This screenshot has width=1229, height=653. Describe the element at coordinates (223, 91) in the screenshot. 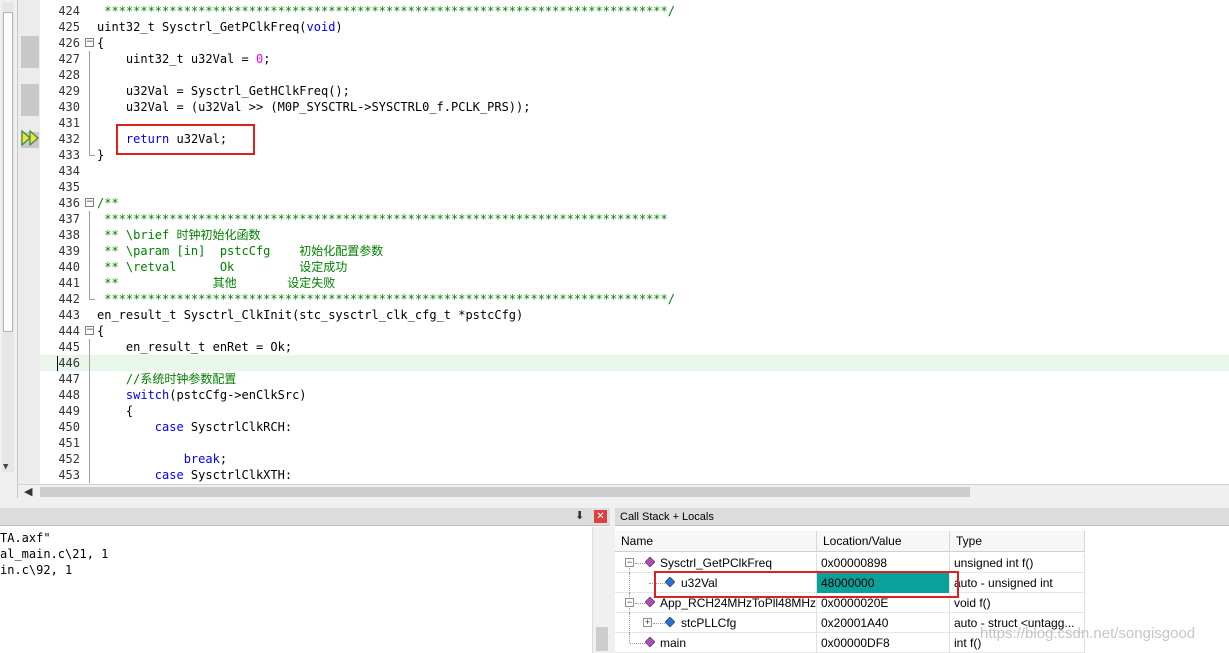

I see `code-token: u32Val = Sysctrl_GetHClkFreq();` at that location.